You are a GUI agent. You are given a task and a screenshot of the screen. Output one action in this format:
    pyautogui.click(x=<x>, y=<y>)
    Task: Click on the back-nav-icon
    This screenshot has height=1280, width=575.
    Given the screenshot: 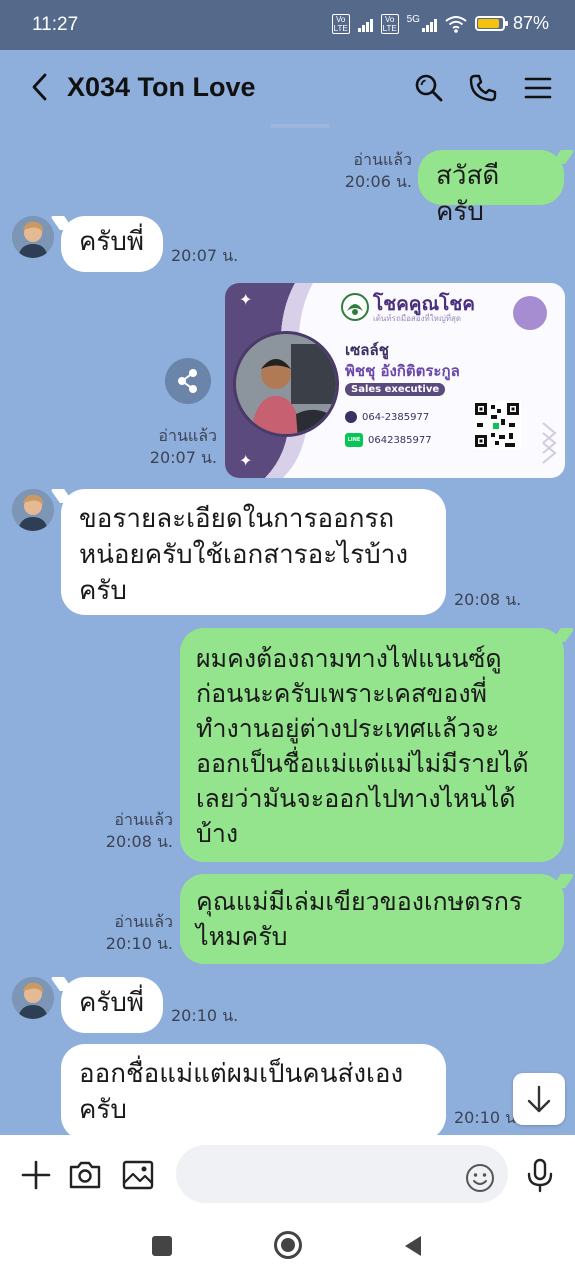 What is the action you would take?
    pyautogui.click(x=413, y=1246)
    